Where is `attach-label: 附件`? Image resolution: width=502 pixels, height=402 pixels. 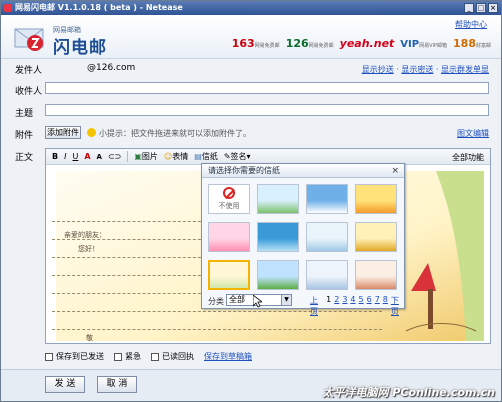 attach-label: 附件 is located at coordinates (24, 136).